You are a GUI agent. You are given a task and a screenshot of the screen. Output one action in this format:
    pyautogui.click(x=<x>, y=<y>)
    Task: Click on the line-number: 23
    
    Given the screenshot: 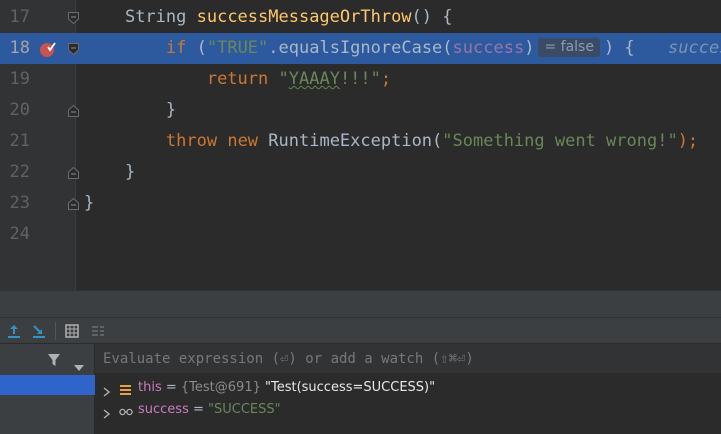 What is the action you would take?
    pyautogui.click(x=15, y=203)
    